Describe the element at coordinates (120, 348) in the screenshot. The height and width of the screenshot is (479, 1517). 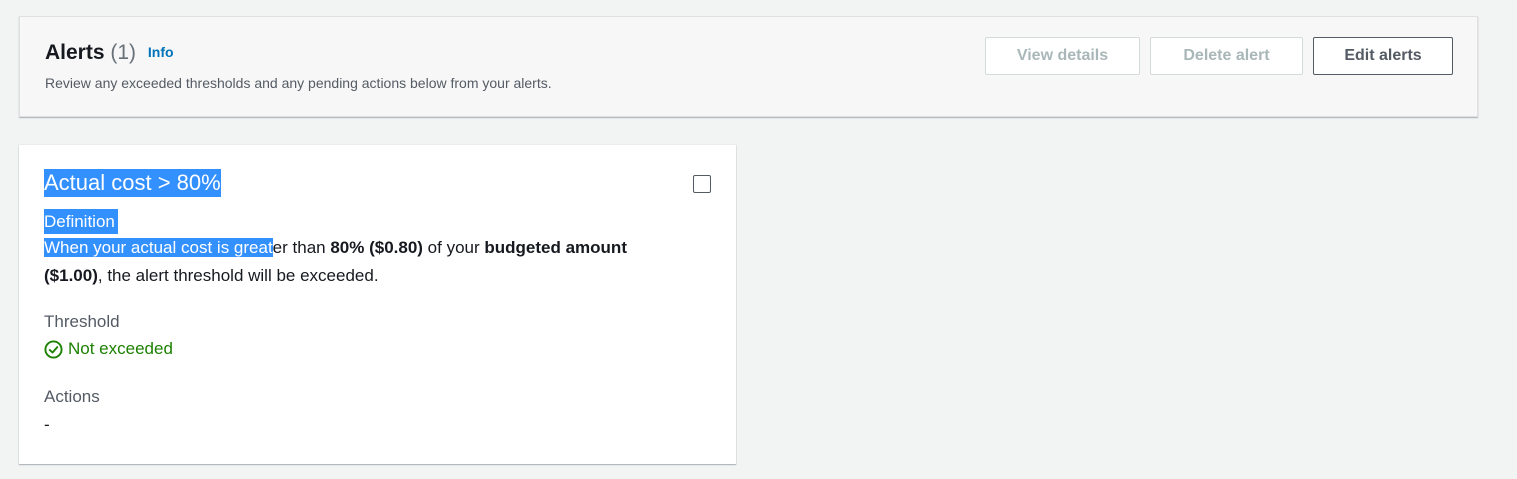
I see `threshold-status-text: Not exceeded` at that location.